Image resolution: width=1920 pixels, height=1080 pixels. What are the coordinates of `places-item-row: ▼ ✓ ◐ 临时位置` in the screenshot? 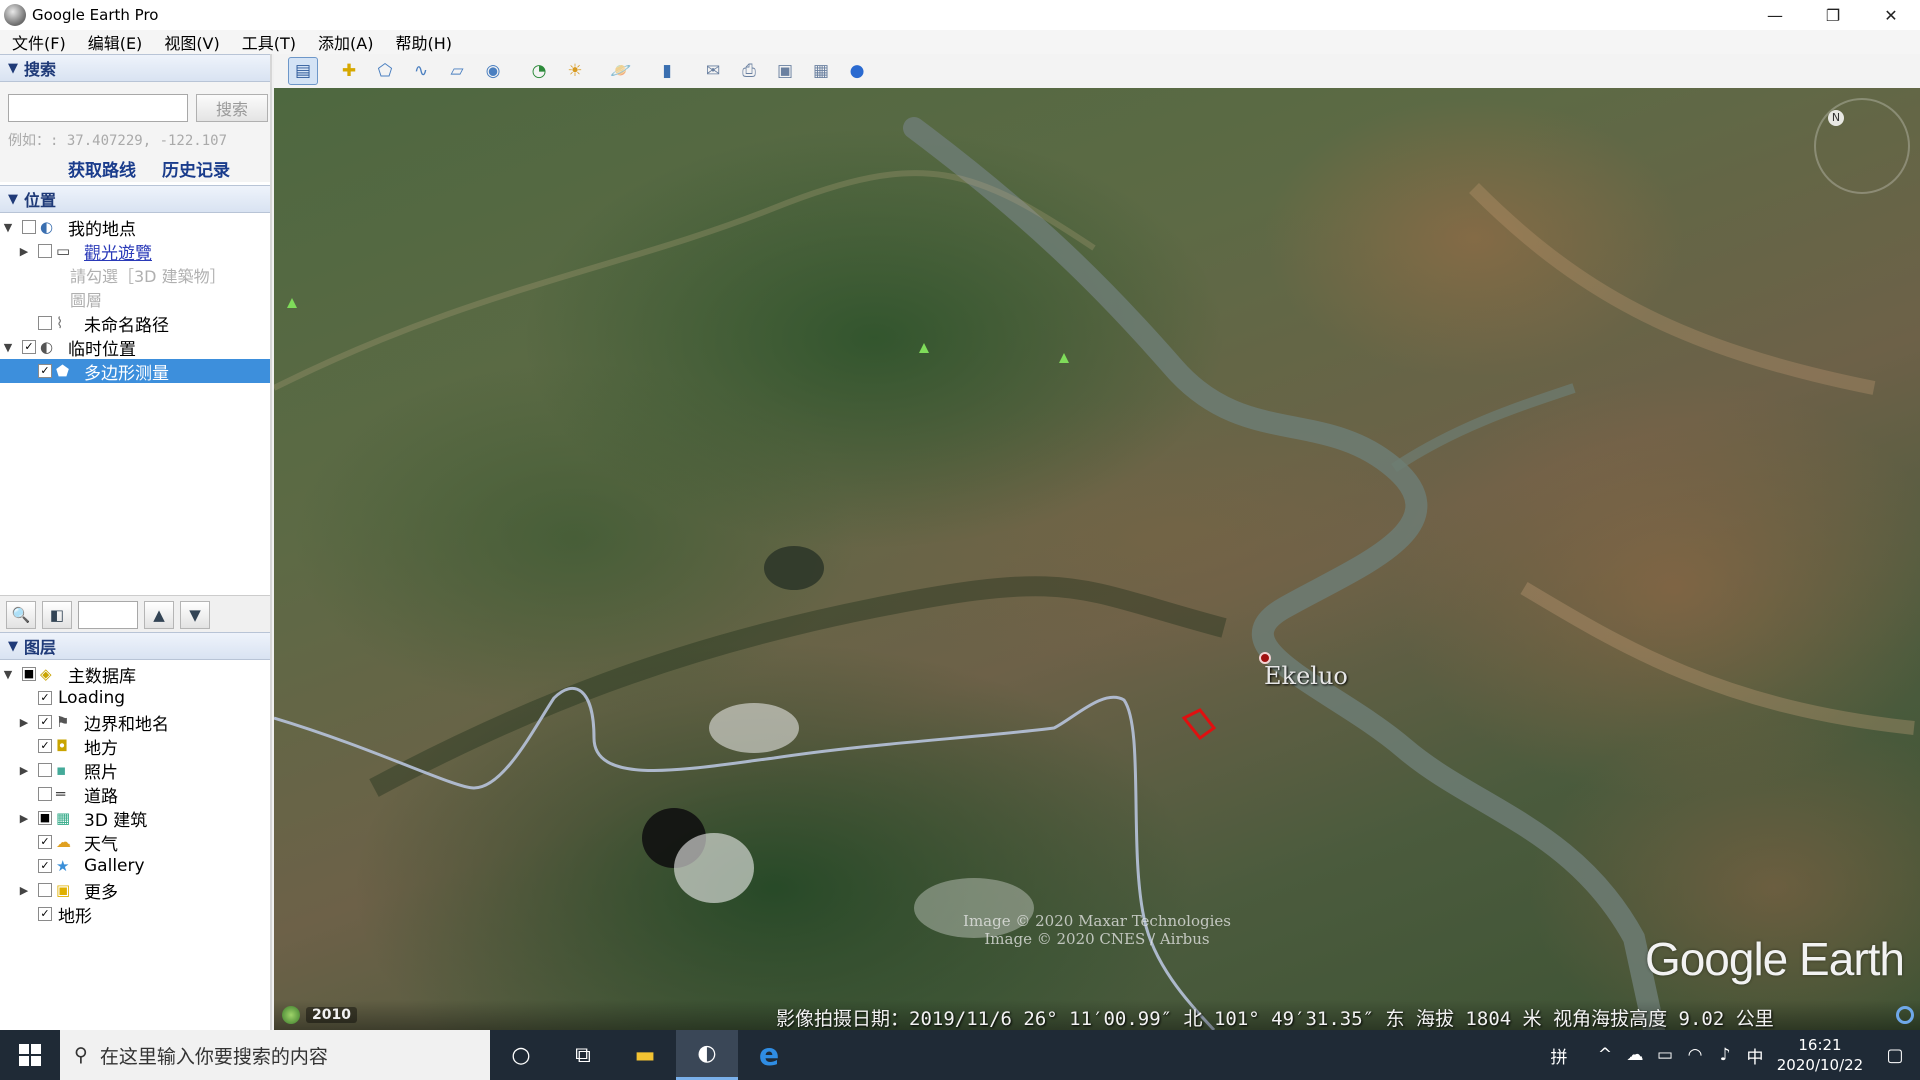 It's located at (135, 347).